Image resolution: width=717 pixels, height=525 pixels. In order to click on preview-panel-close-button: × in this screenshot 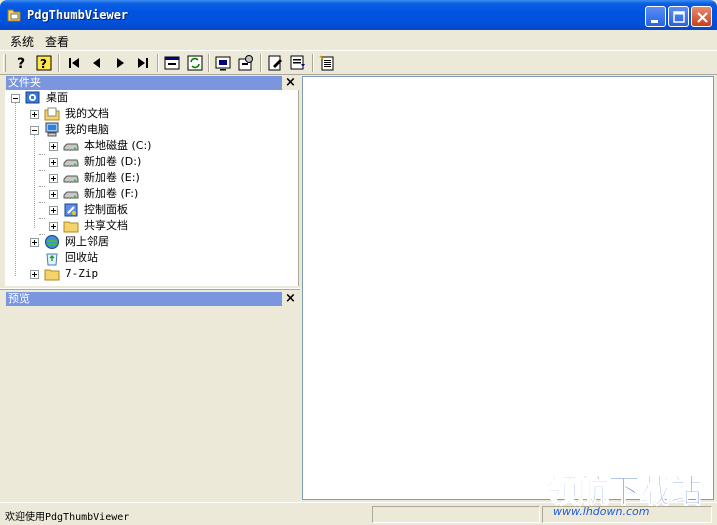, I will do `click(290, 299)`.